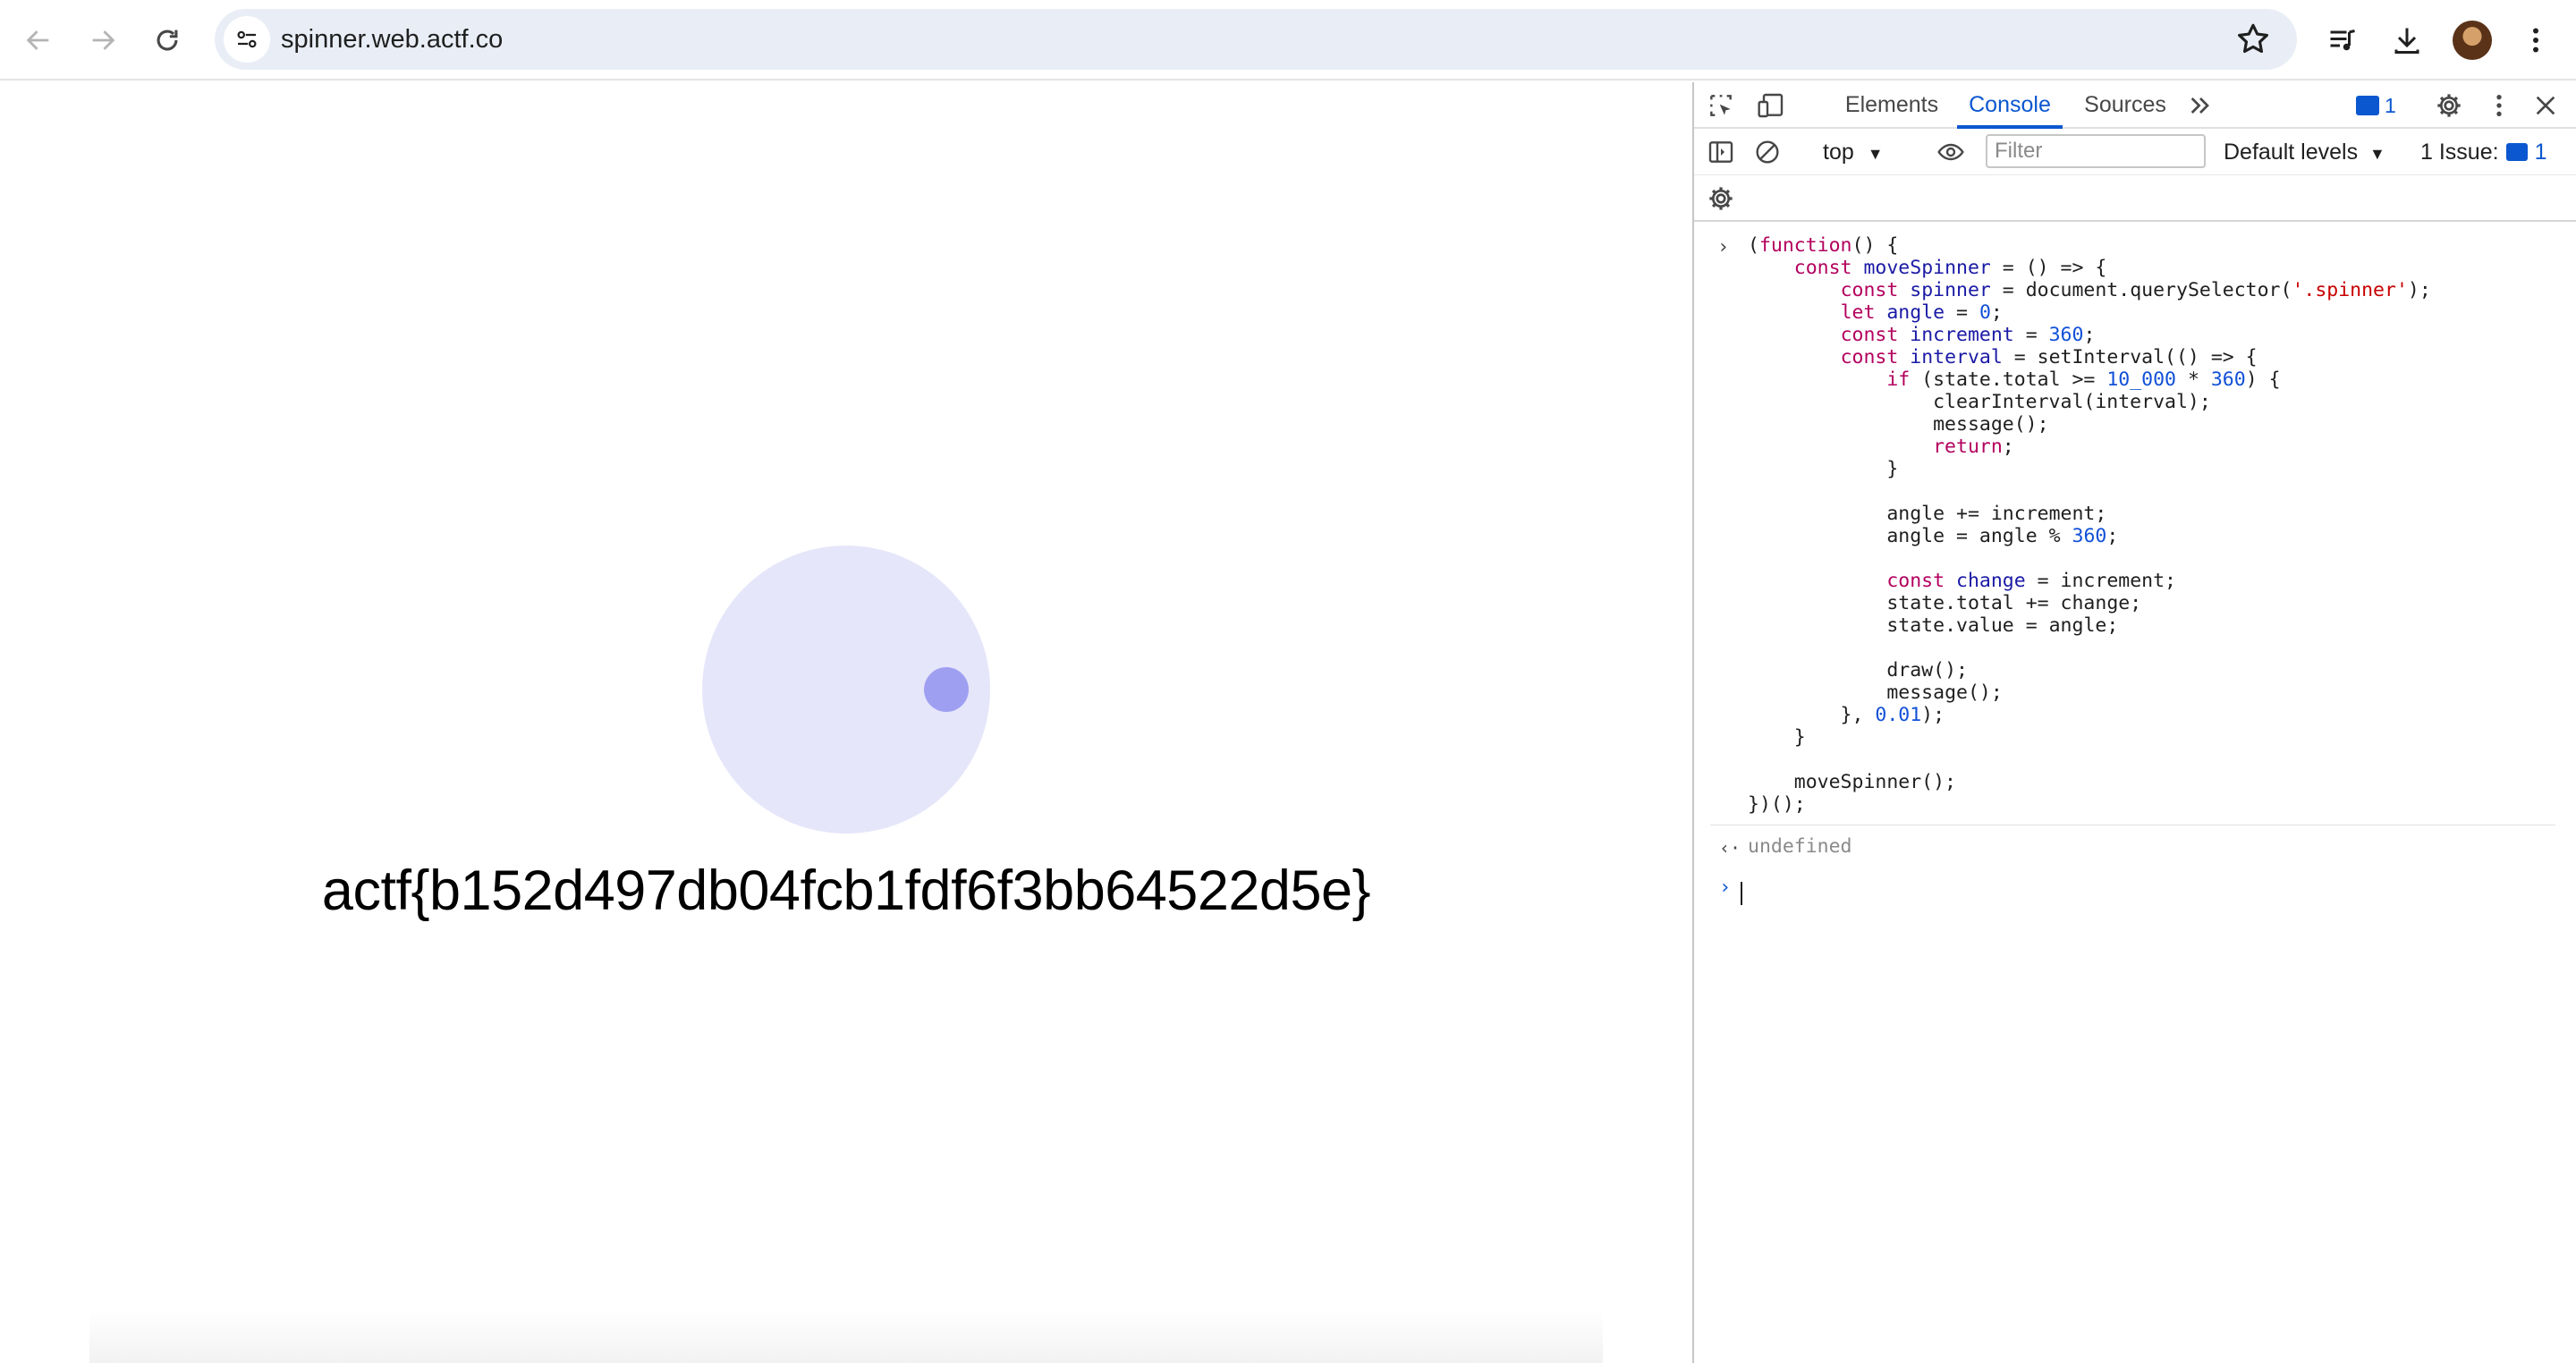 The width and height of the screenshot is (2576, 1363). I want to click on sidebar-icon, so click(1720, 152).